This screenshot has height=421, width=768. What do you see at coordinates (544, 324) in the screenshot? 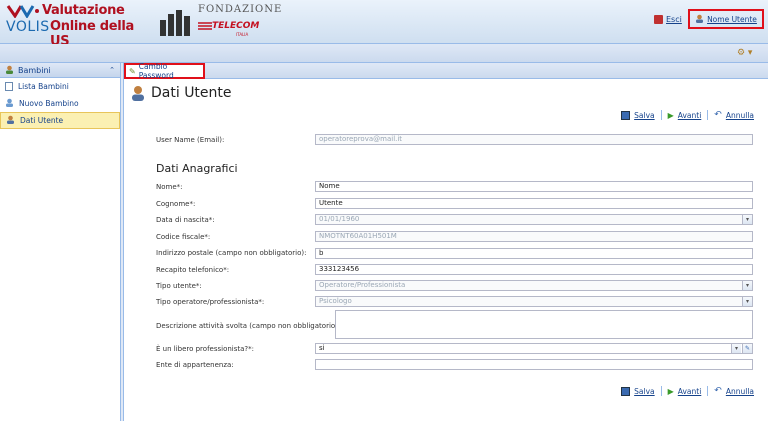
I see `descrizione-textarea` at bounding box center [544, 324].